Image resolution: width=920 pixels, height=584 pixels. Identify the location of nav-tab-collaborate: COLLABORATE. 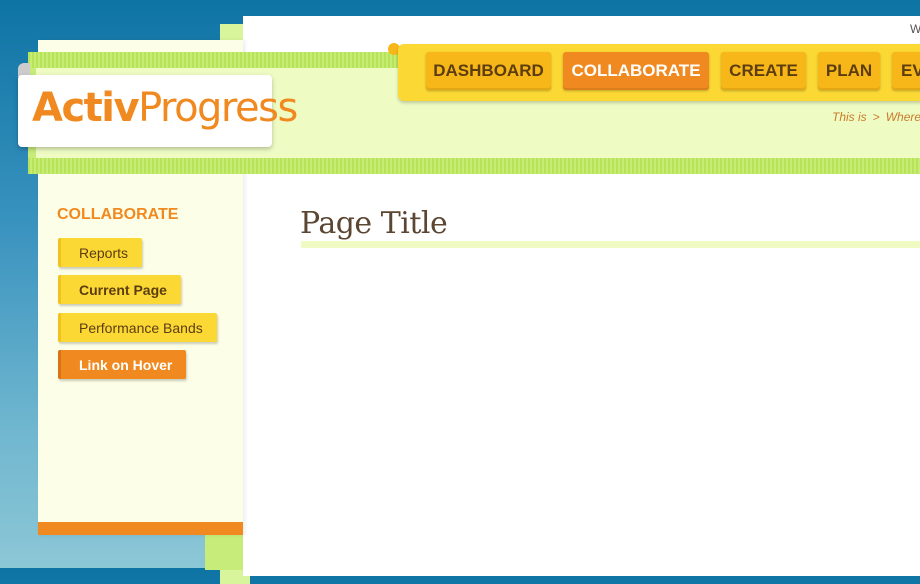
(636, 71).